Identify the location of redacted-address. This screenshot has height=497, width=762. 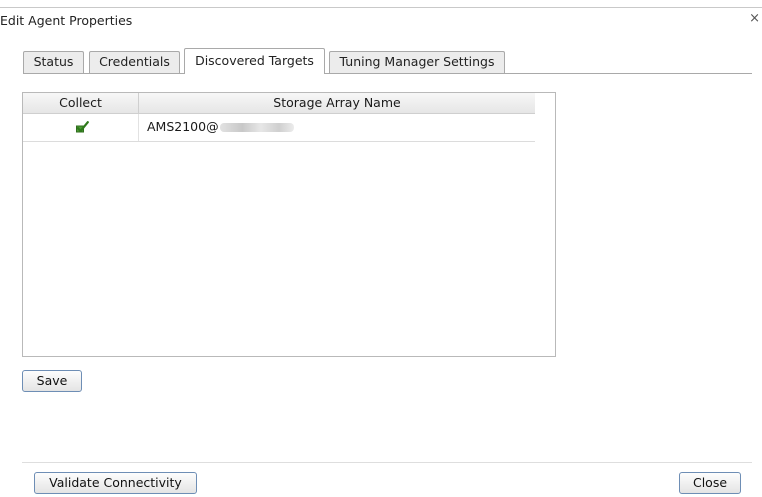
(256, 127).